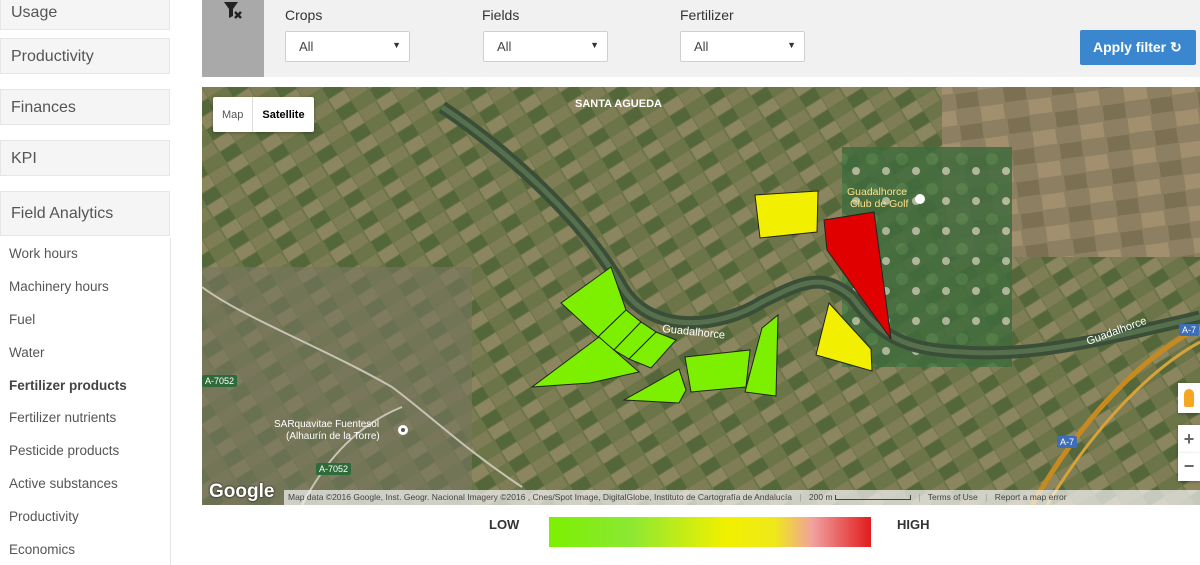 The height and width of the screenshot is (565, 1200). What do you see at coordinates (85, 158) in the screenshot?
I see `sidebar-item-kpi: KPI` at bounding box center [85, 158].